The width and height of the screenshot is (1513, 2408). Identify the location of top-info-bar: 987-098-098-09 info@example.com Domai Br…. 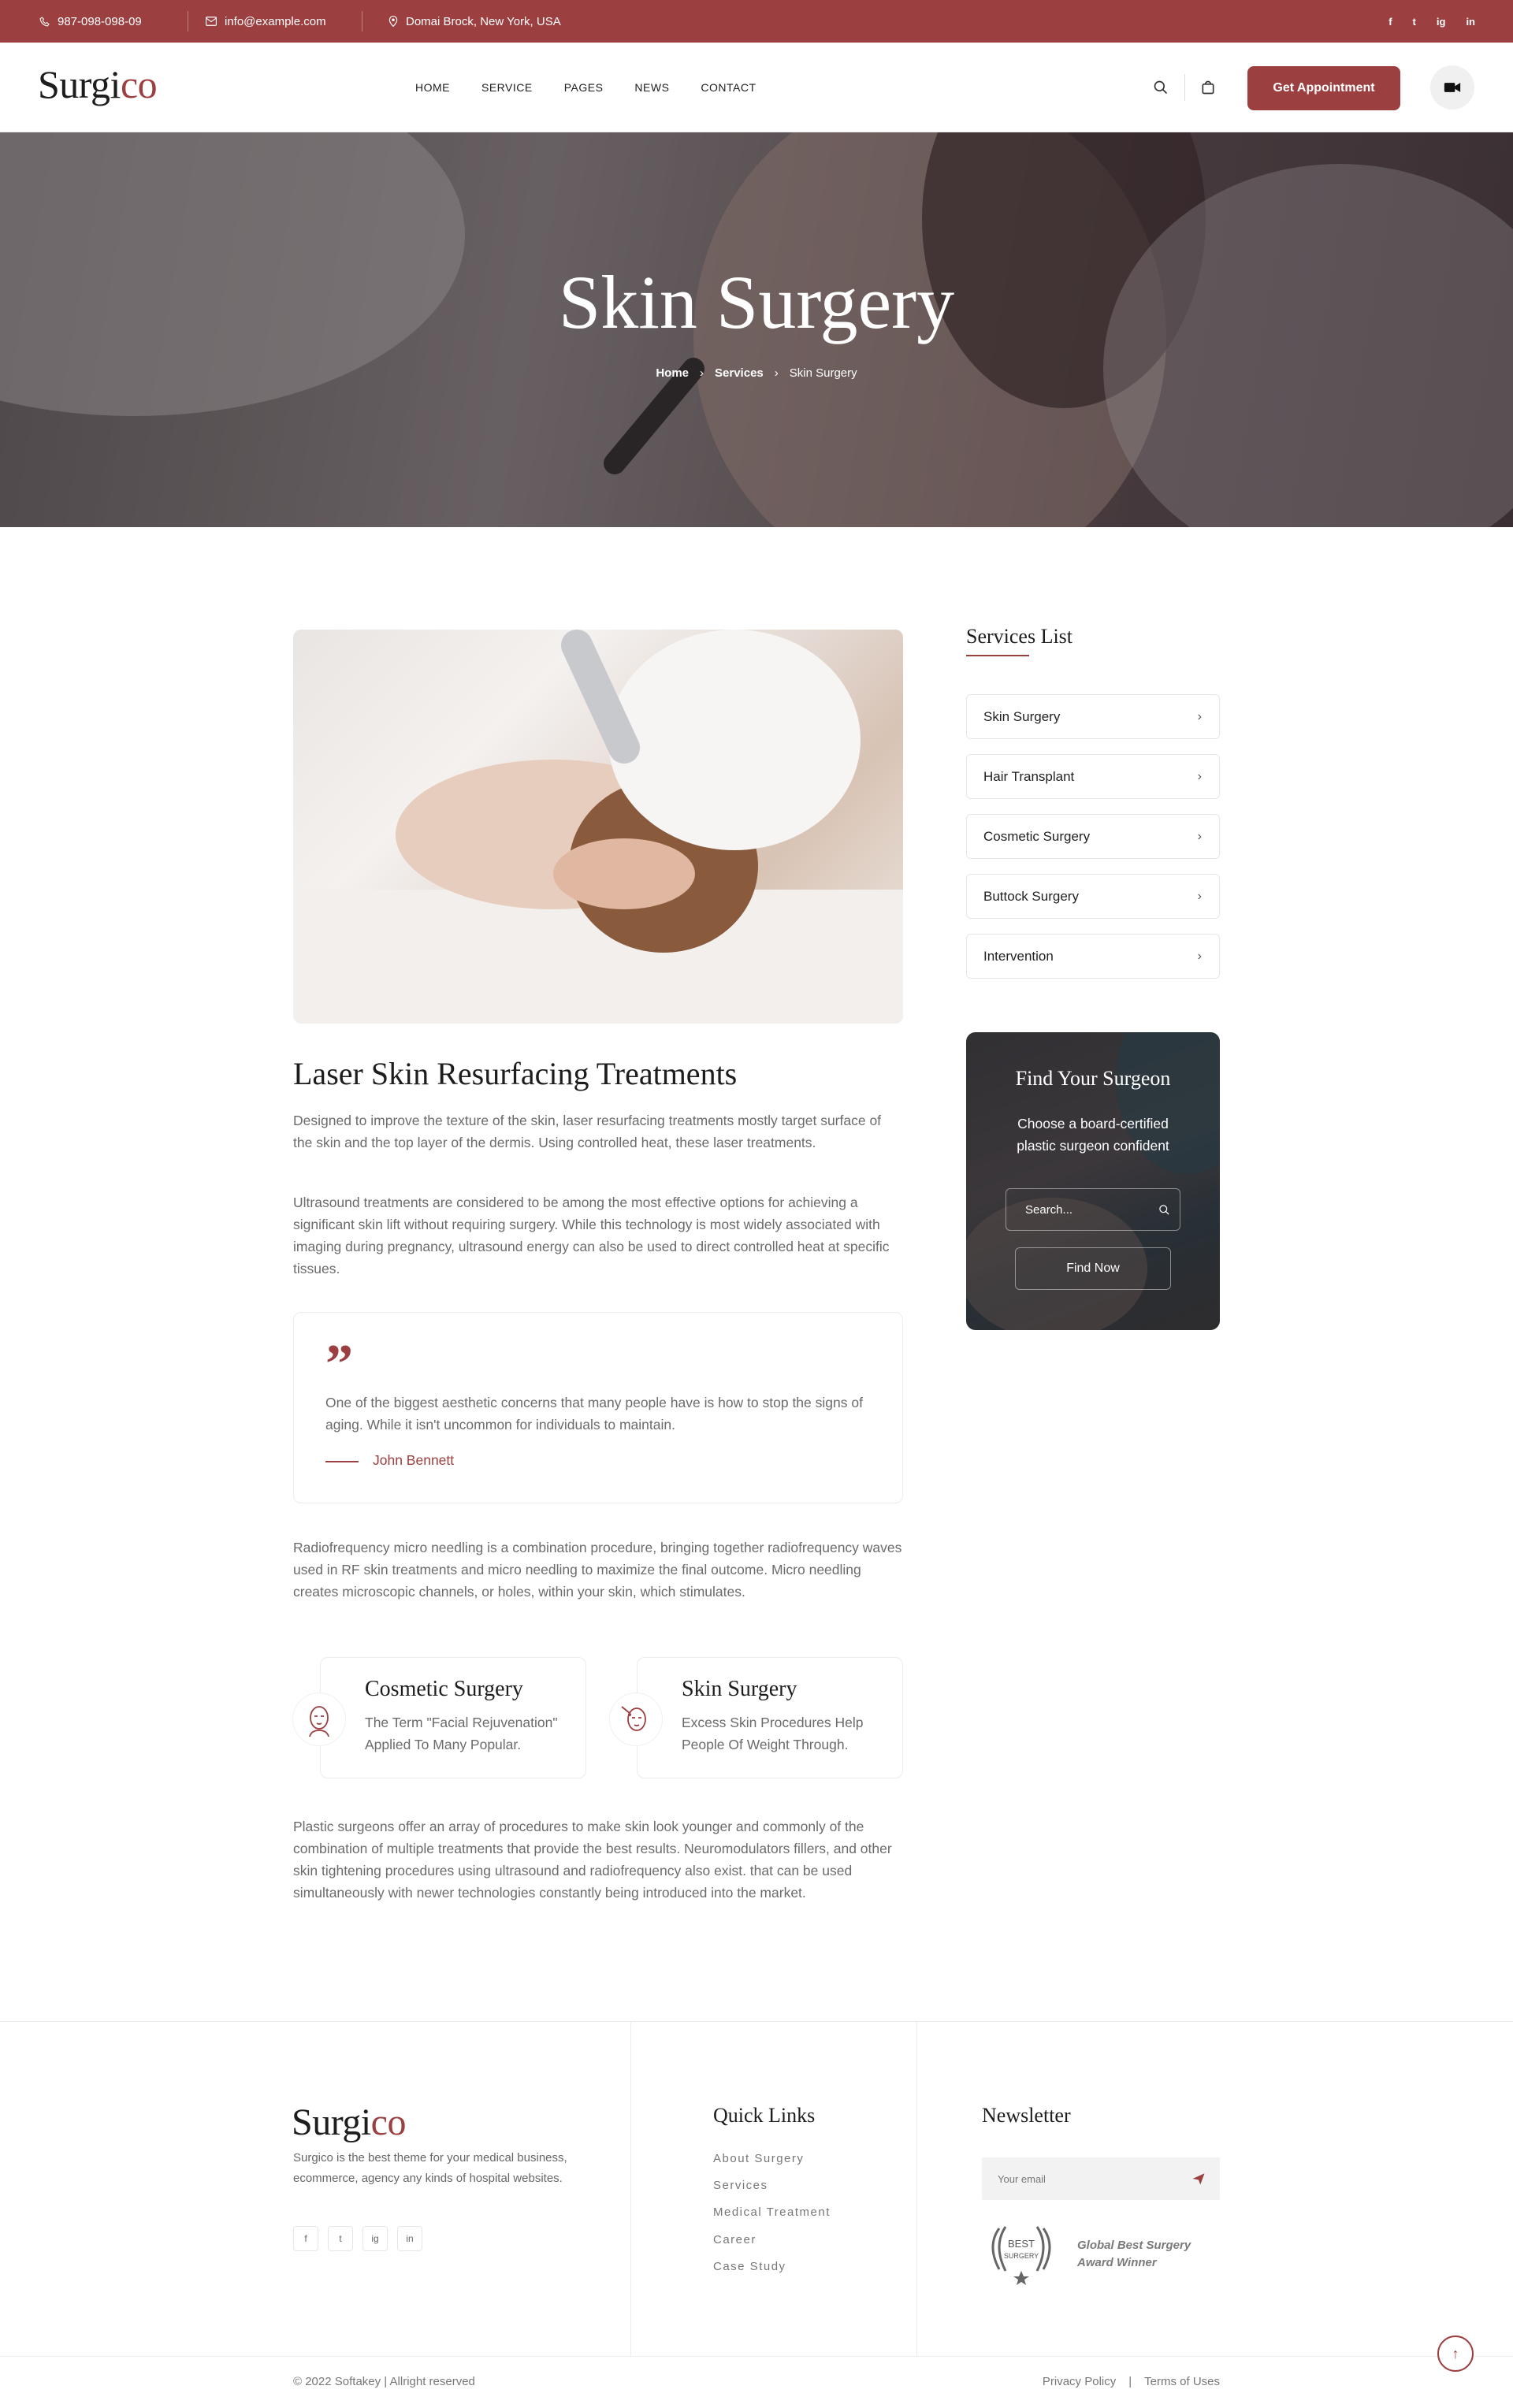
(756, 22).